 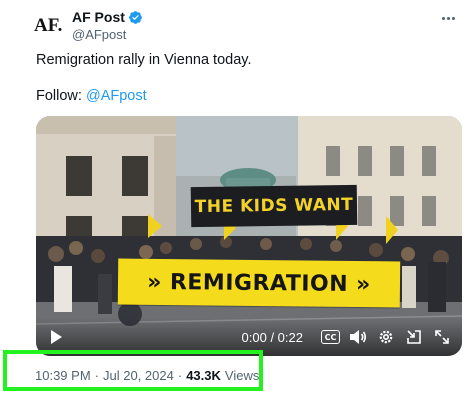 I want to click on video-controls: 0:00 / 0:22 CC, so click(x=249, y=337).